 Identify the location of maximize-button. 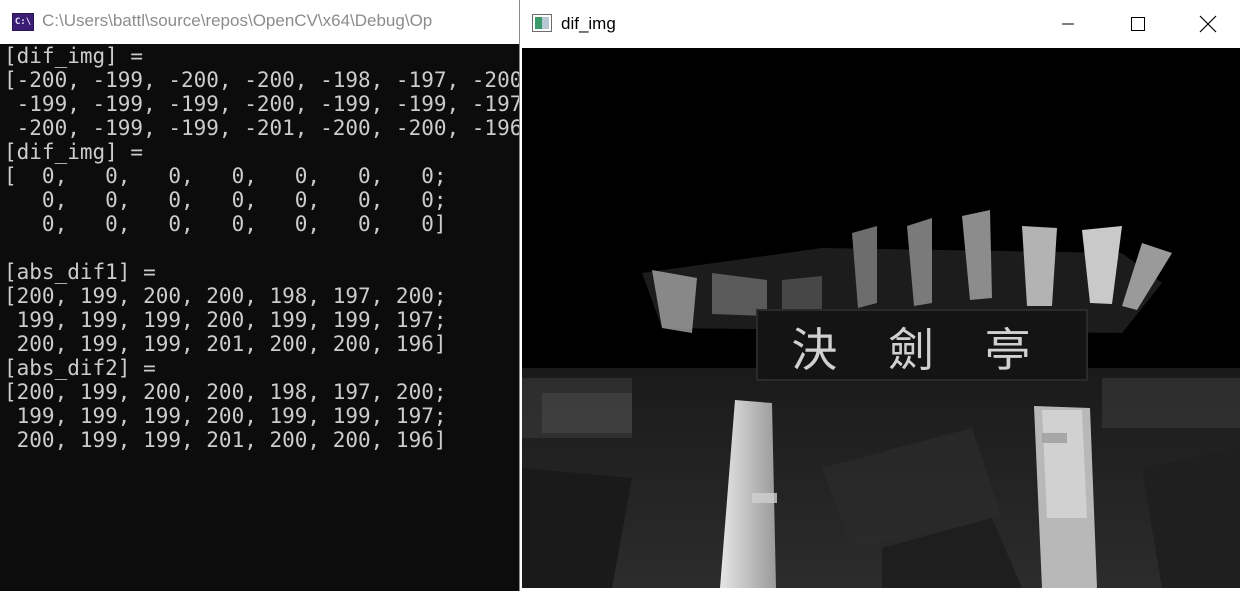
(1138, 23).